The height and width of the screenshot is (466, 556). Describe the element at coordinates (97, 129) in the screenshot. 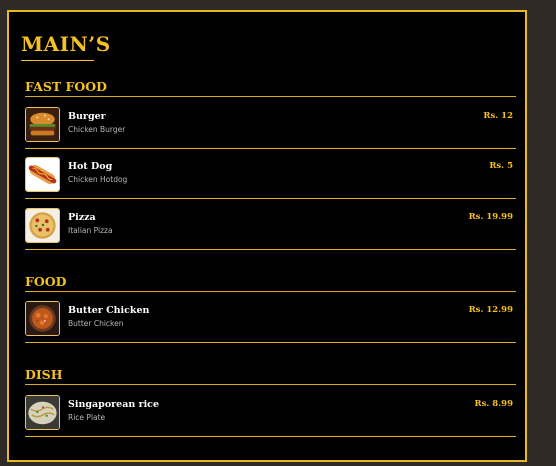

I see `item-description-burger: Chicken Burger` at that location.